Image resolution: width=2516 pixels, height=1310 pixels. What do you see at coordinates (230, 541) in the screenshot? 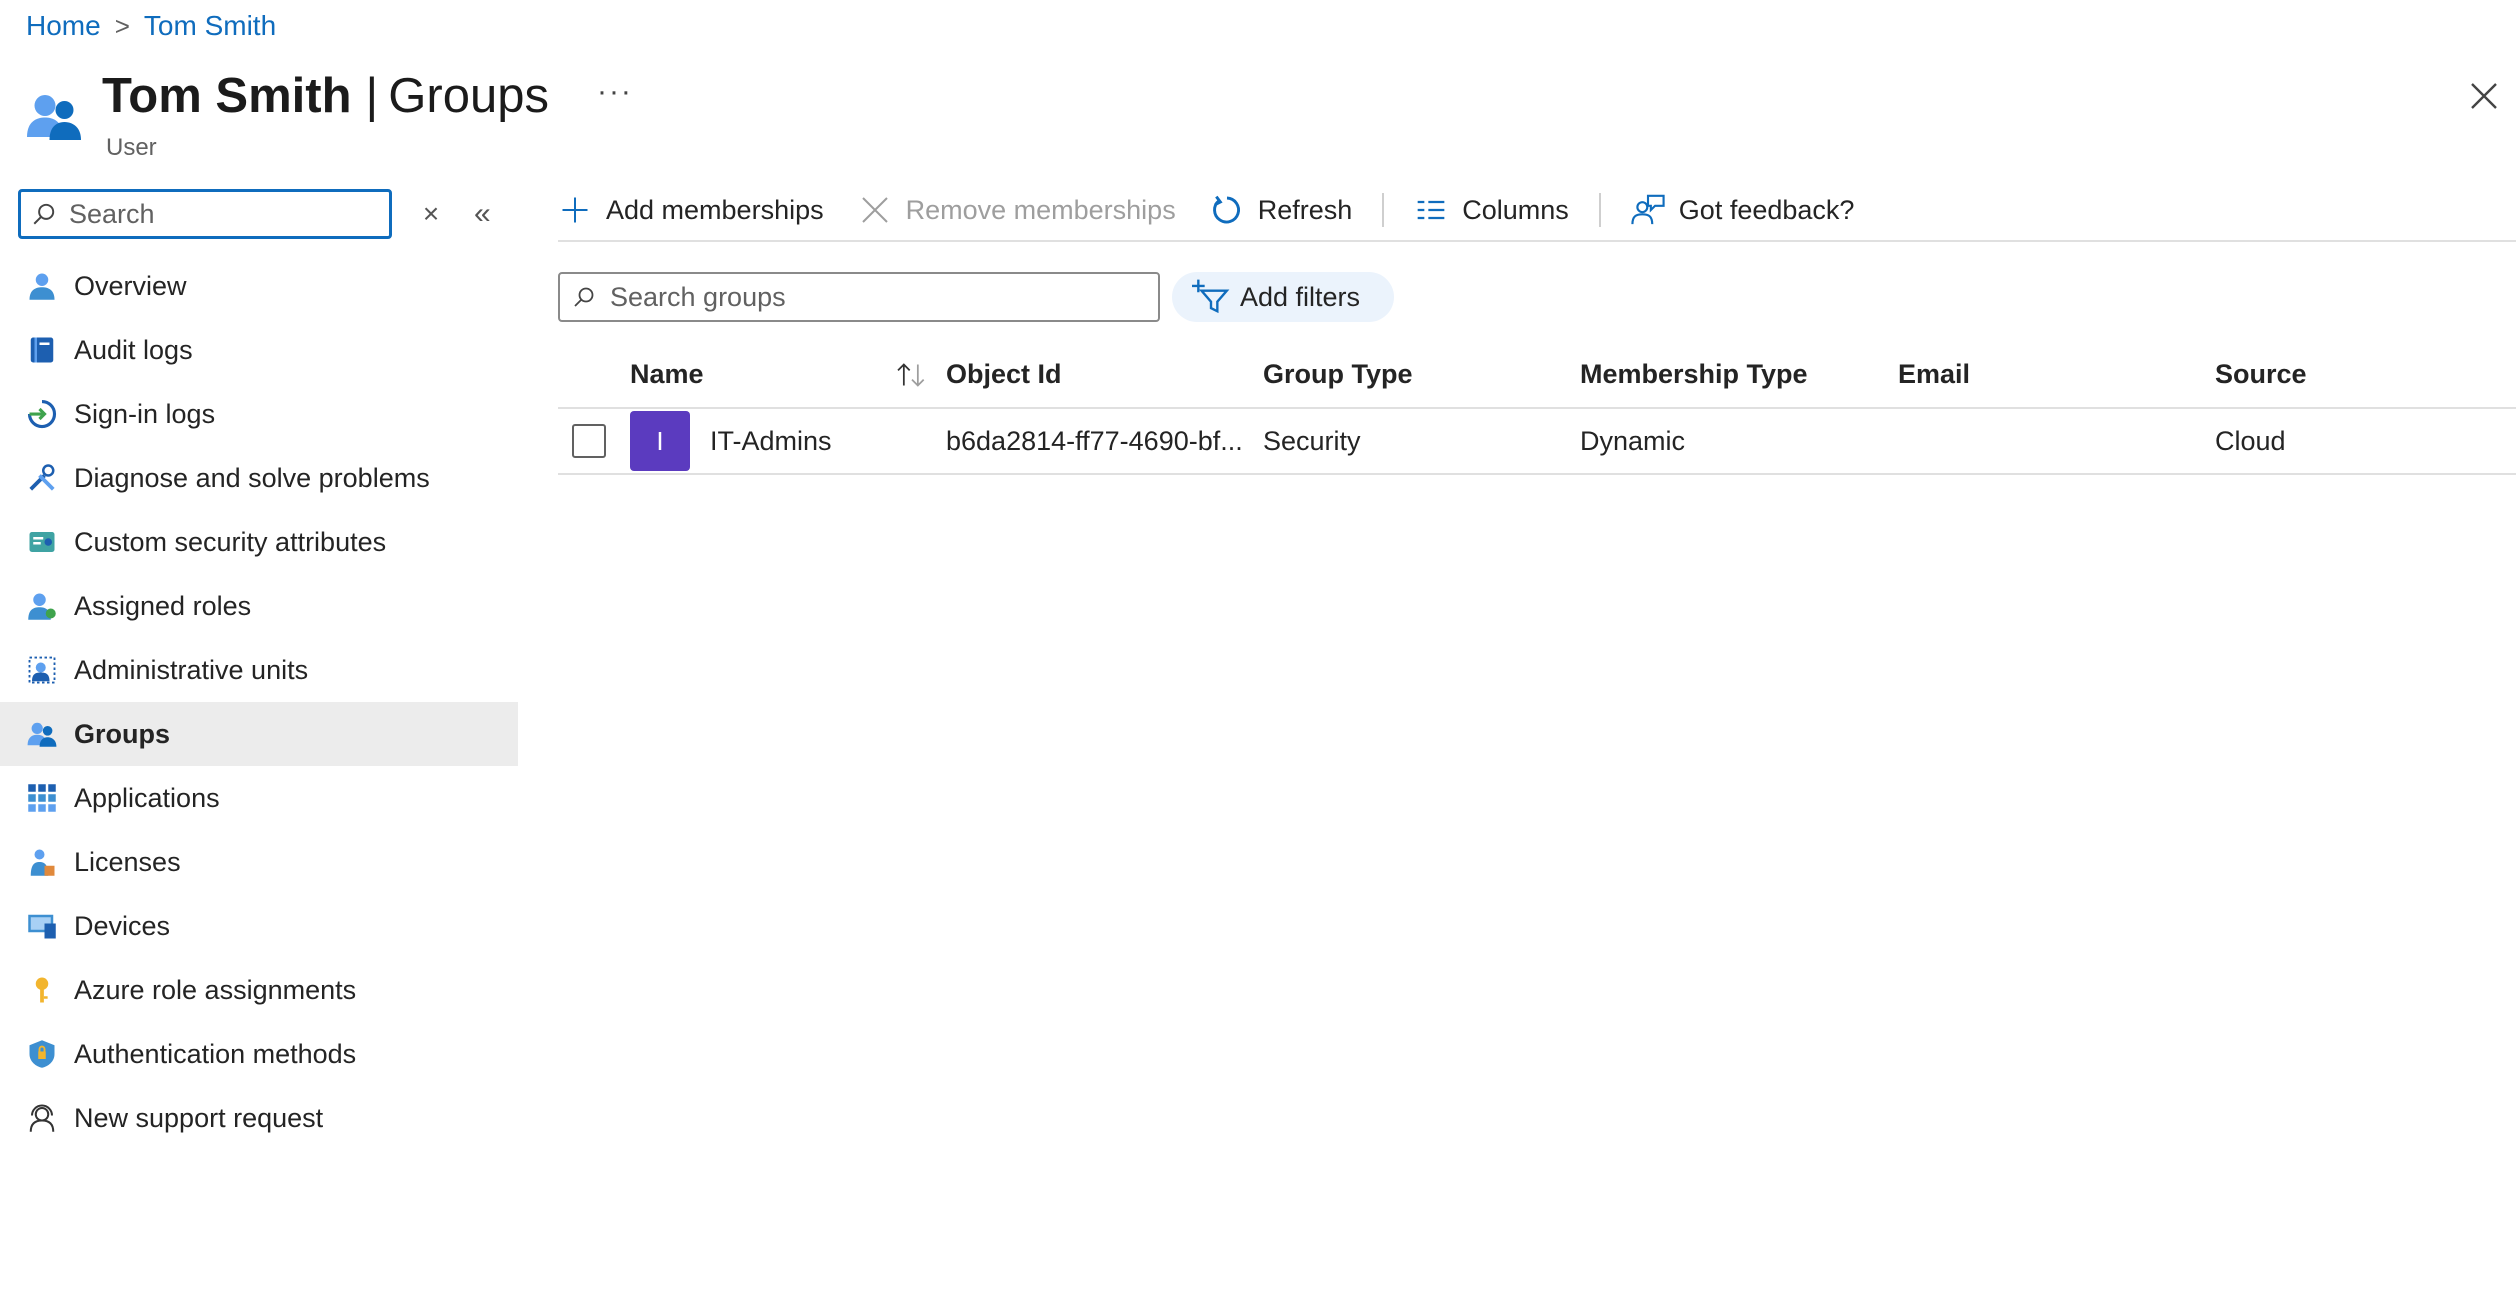
I see `sidebar-item-label: Custom security attributes` at bounding box center [230, 541].